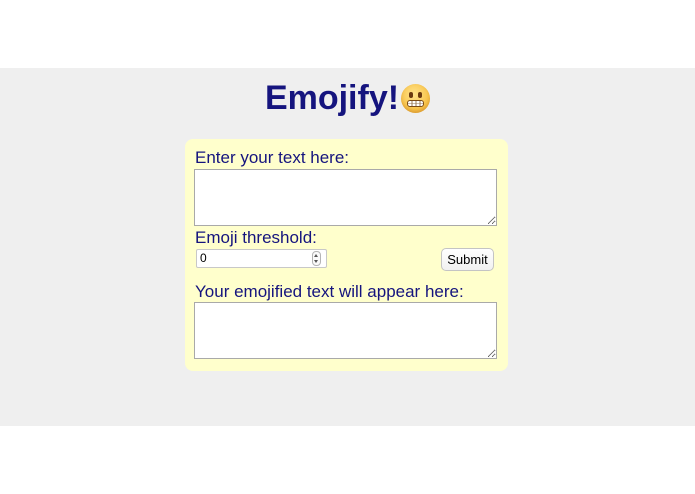  I want to click on emoji-left-eye, so click(411, 94).